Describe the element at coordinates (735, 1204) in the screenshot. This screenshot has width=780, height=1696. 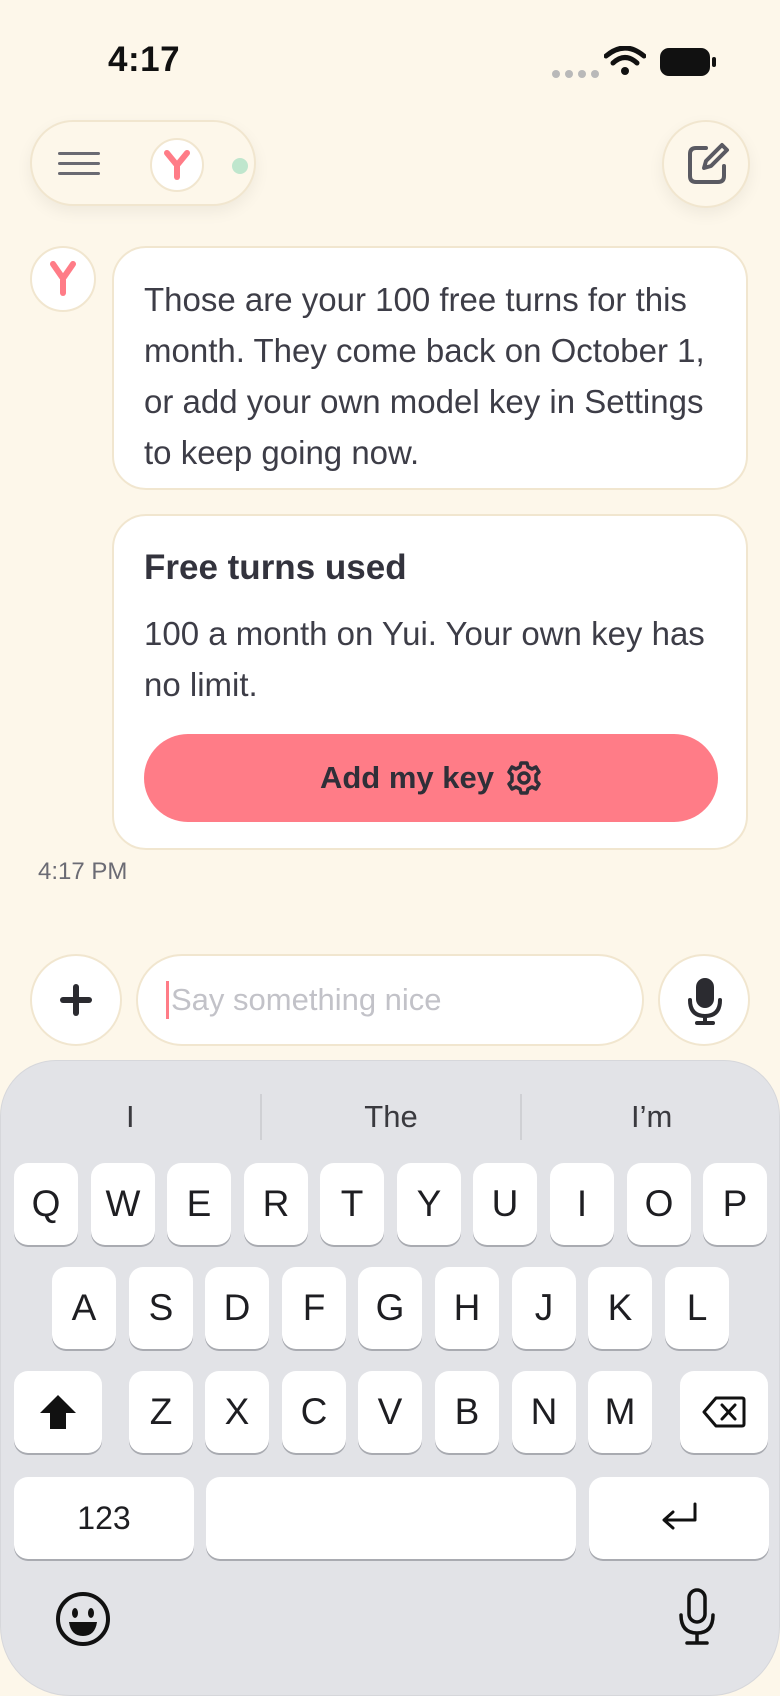
I see `key-p: P` at that location.